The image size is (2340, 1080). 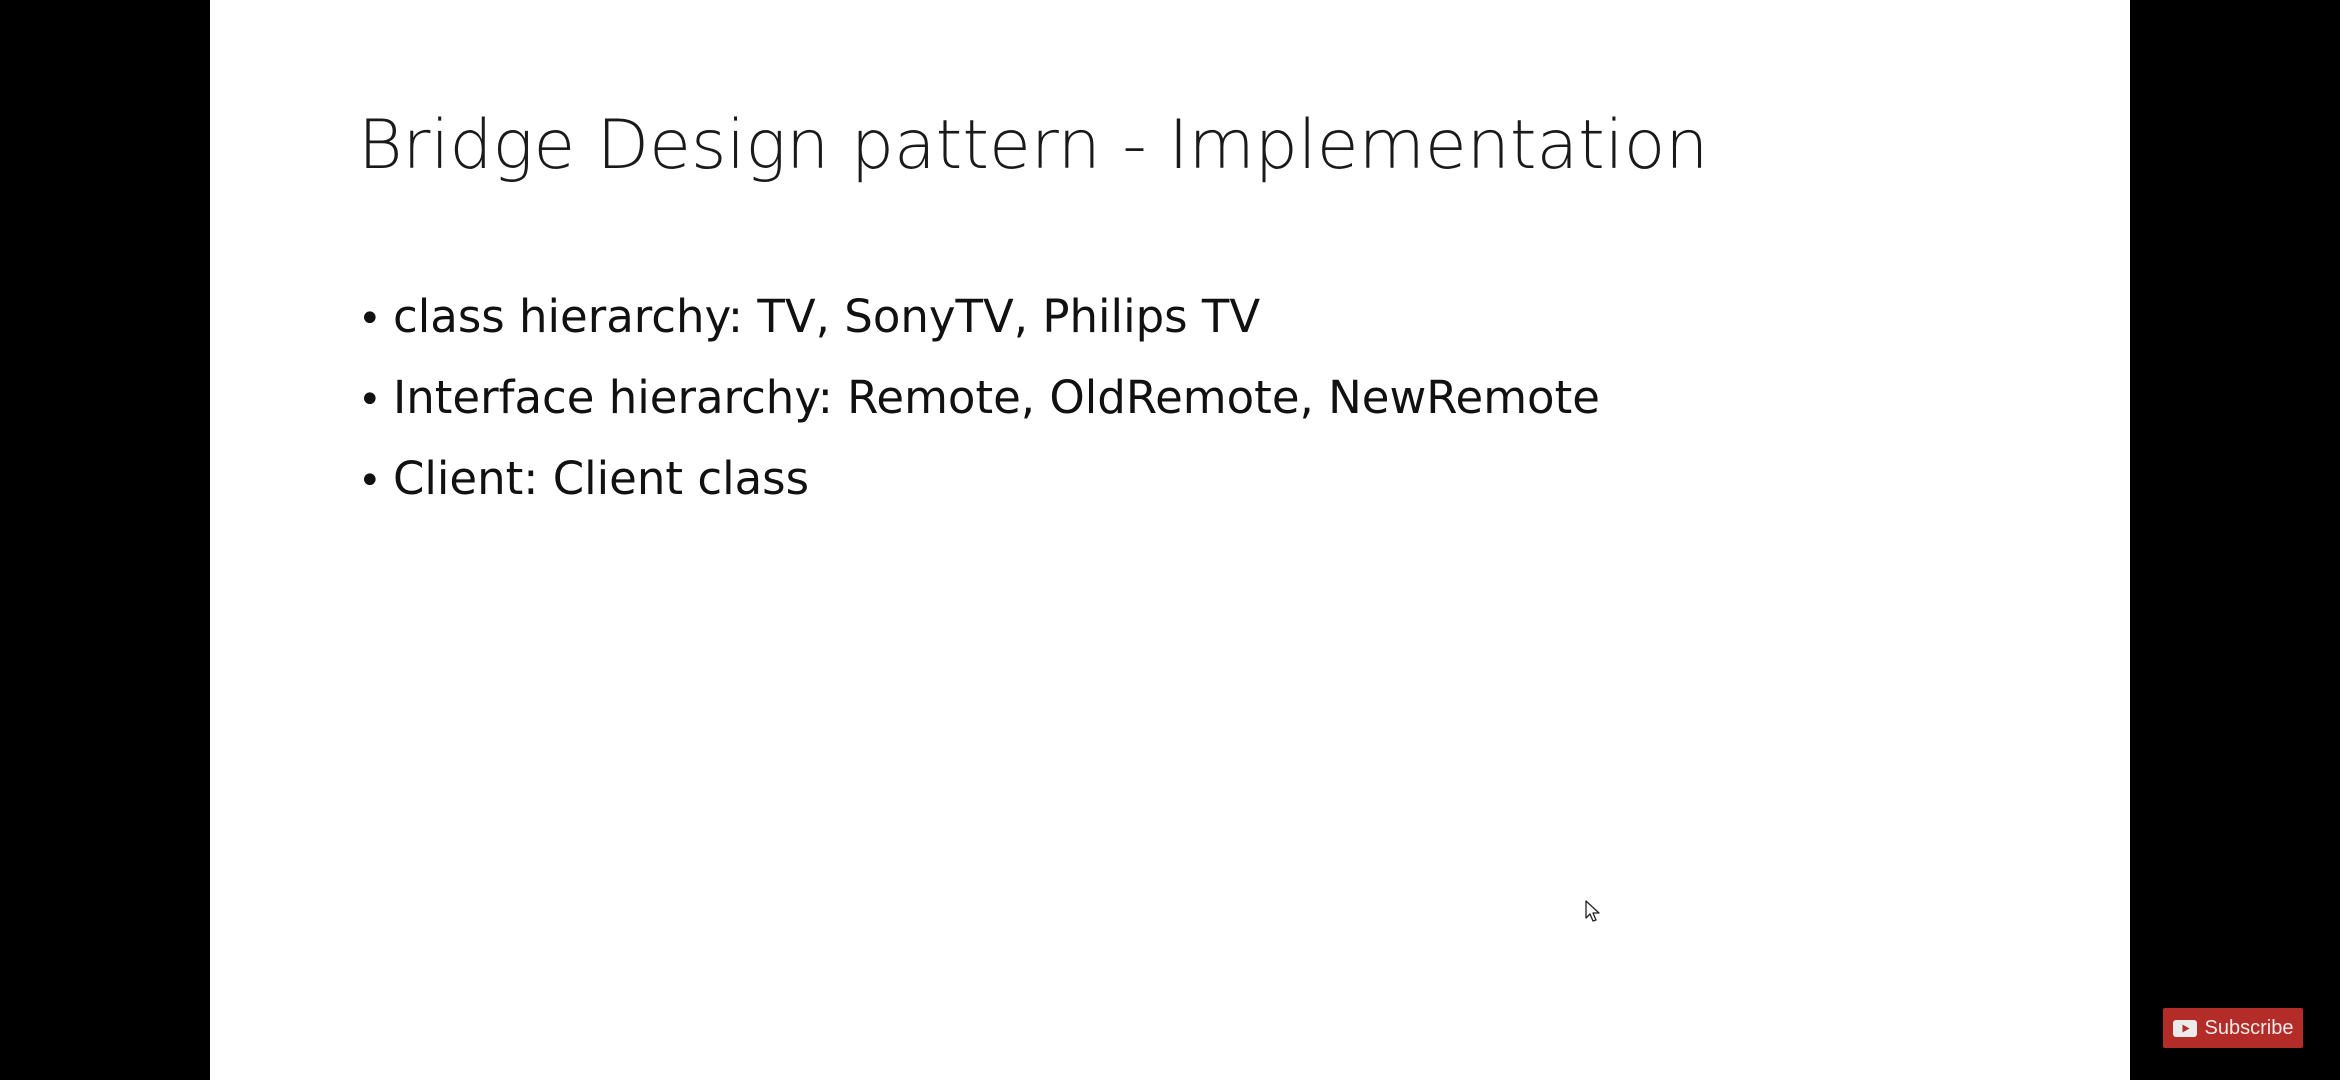 What do you see at coordinates (1033, 145) in the screenshot?
I see `slide-title: Bridge Design pattern - Implementation` at bounding box center [1033, 145].